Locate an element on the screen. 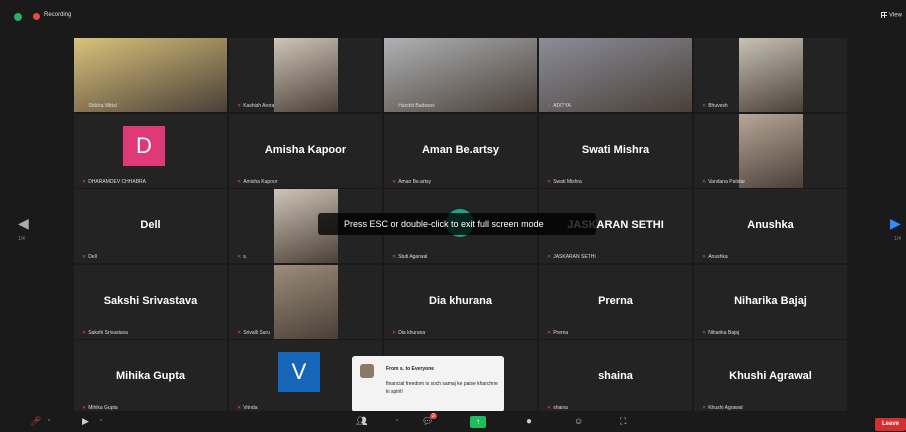 The image size is (906, 432). participant-tile: shaina ✕ shaina is located at coordinates (615, 377).